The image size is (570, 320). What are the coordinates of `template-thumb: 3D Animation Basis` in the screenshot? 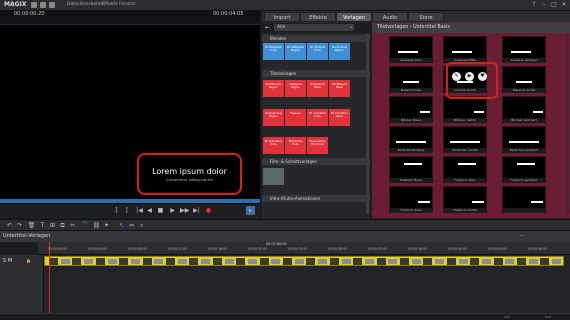 It's located at (339, 117).